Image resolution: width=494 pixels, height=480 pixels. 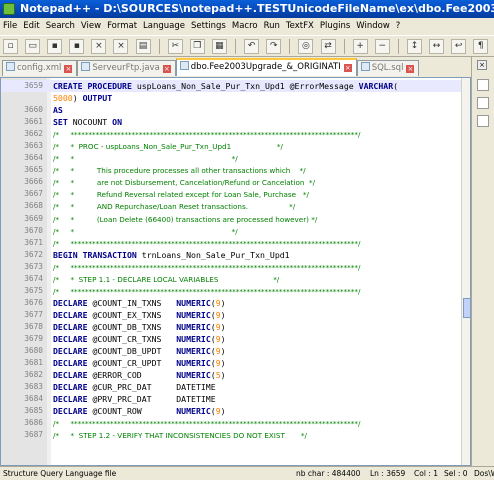 What do you see at coordinates (231, 411) in the screenshot?
I see `code-line: 3685 DECLARE @COUNT_ROW NUMERIC(9)` at bounding box center [231, 411].